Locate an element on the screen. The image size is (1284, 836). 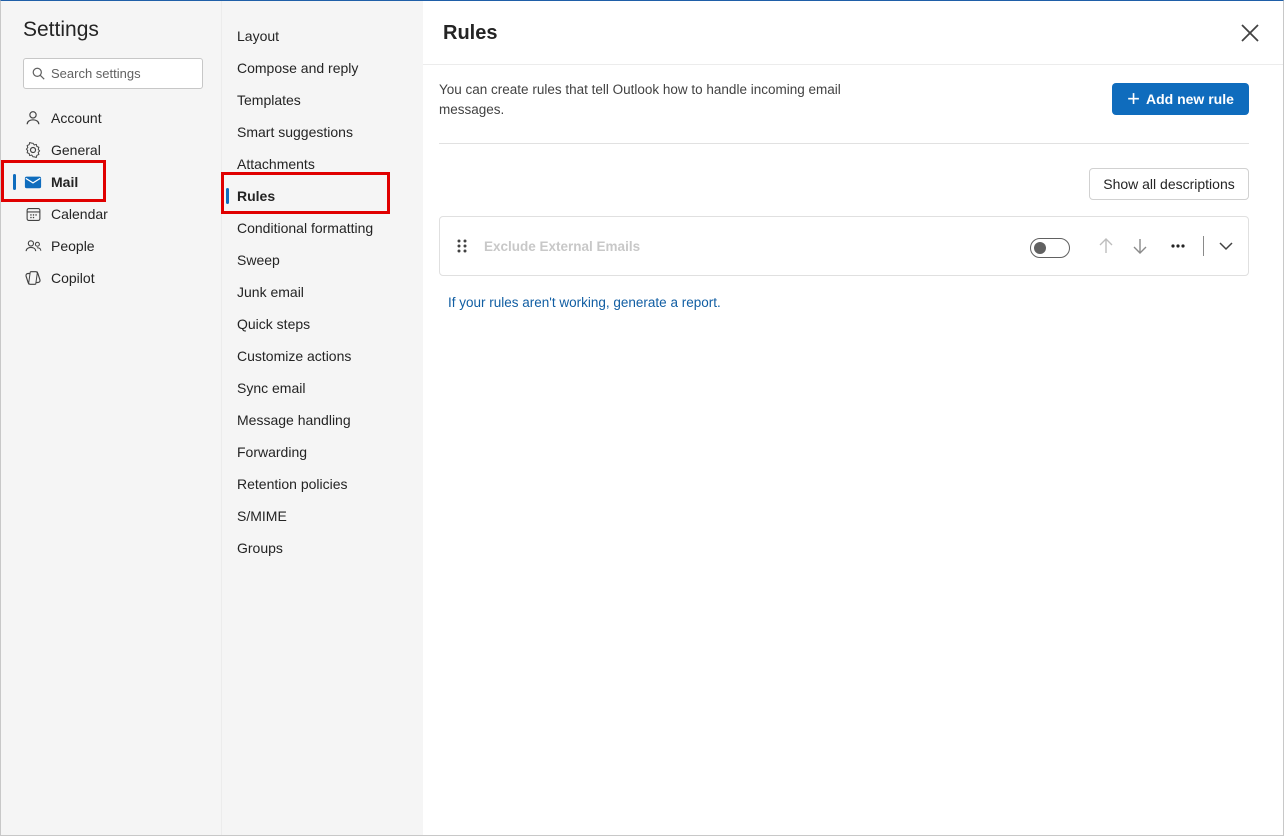
plus-icon: + is located at coordinates (1133, 98).